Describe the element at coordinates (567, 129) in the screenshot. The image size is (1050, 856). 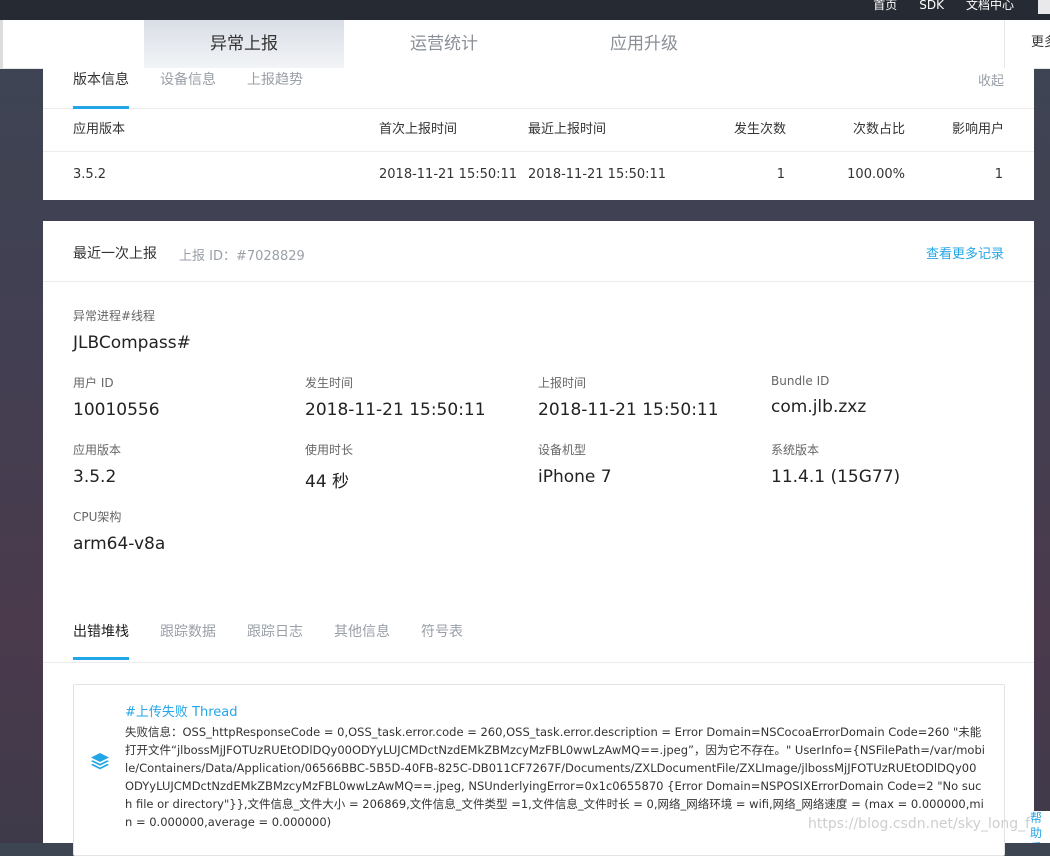
I see `column-header: 最近上报时间` at that location.